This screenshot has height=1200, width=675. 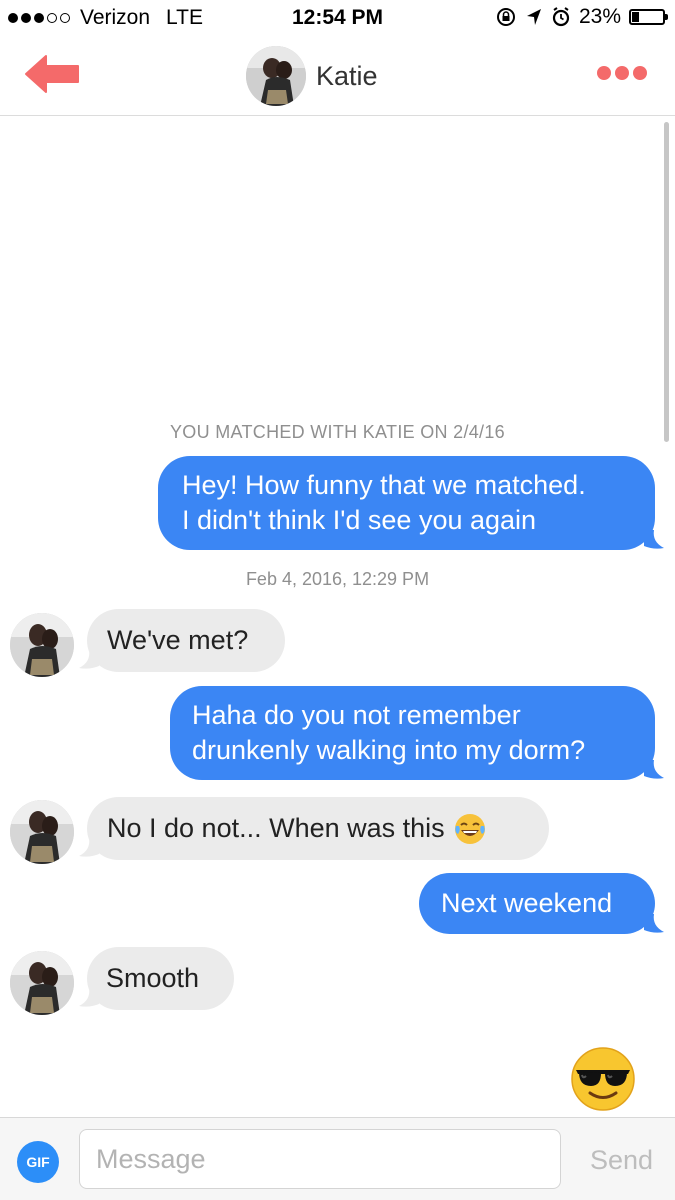 I want to click on message-line: No I do not... When was this, so click(x=276, y=828).